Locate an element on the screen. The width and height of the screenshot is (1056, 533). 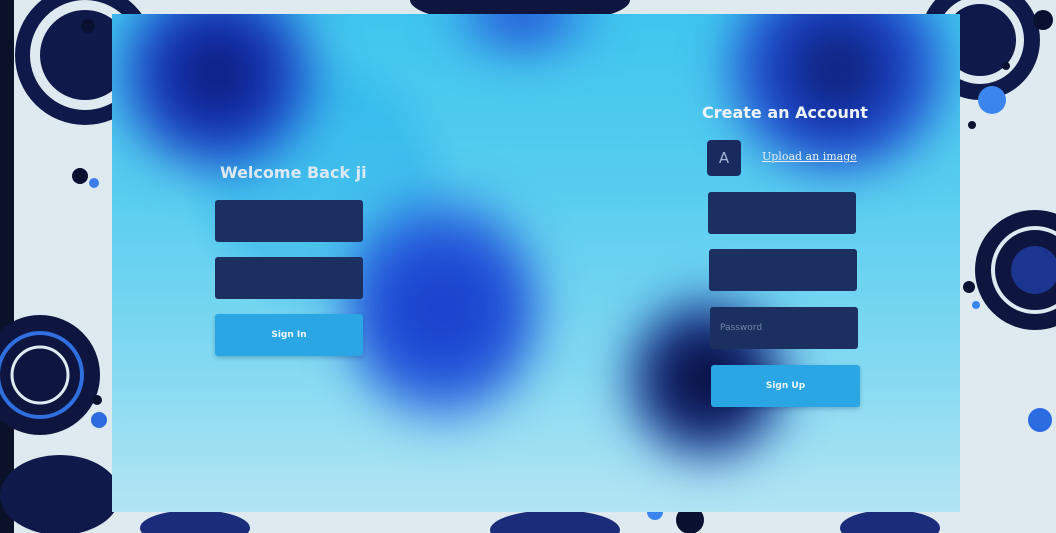
upload-image-link: Upload an image is located at coordinates (809, 156).